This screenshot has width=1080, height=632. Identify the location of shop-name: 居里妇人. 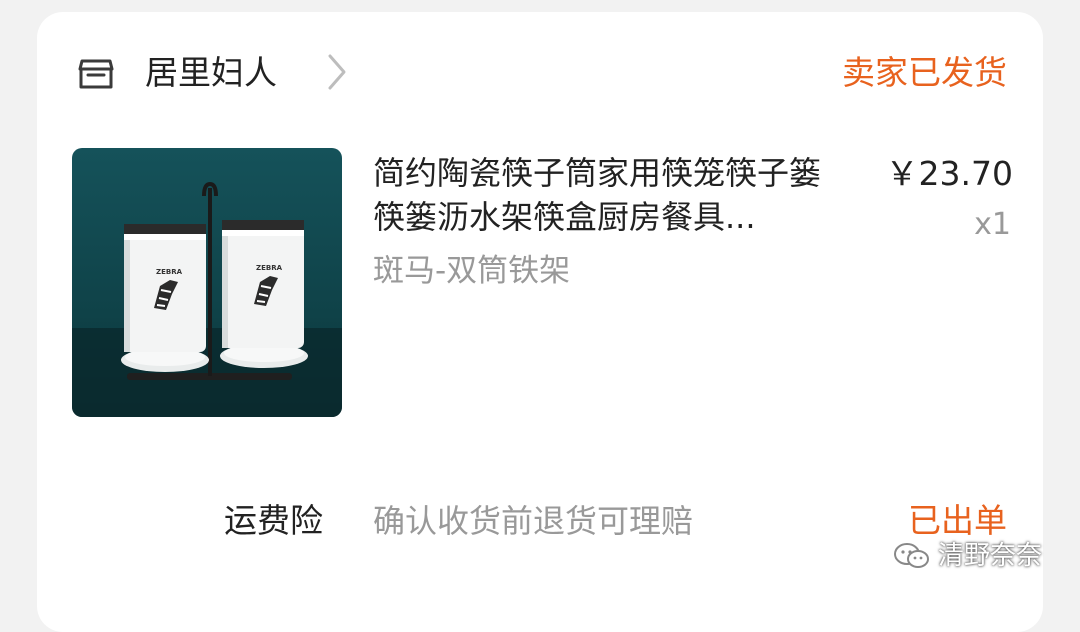
(211, 73).